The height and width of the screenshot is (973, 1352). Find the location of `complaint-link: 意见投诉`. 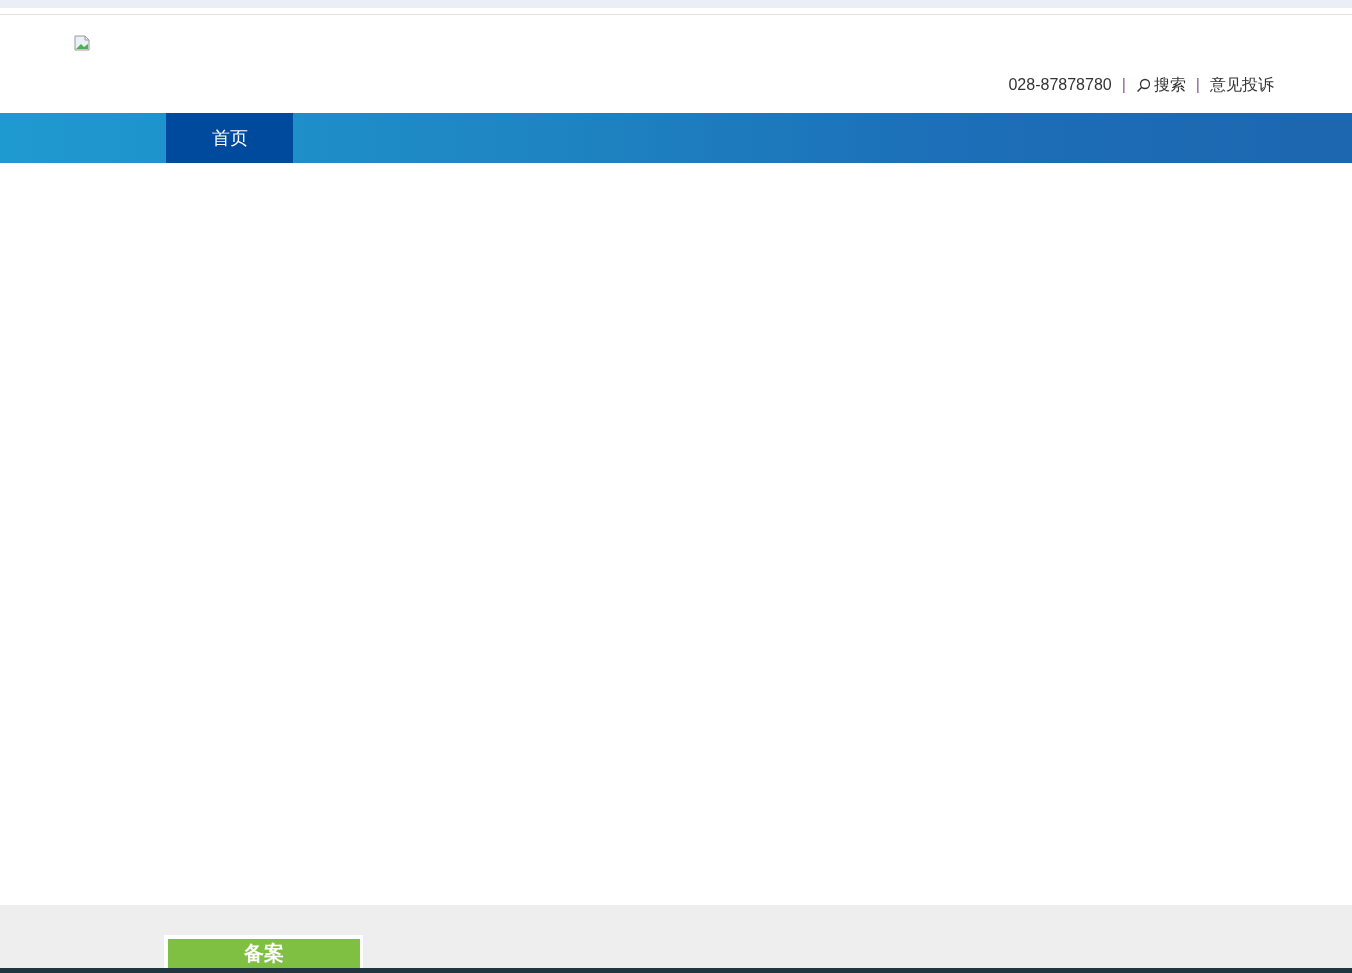

complaint-link: 意见投诉 is located at coordinates (1242, 85).